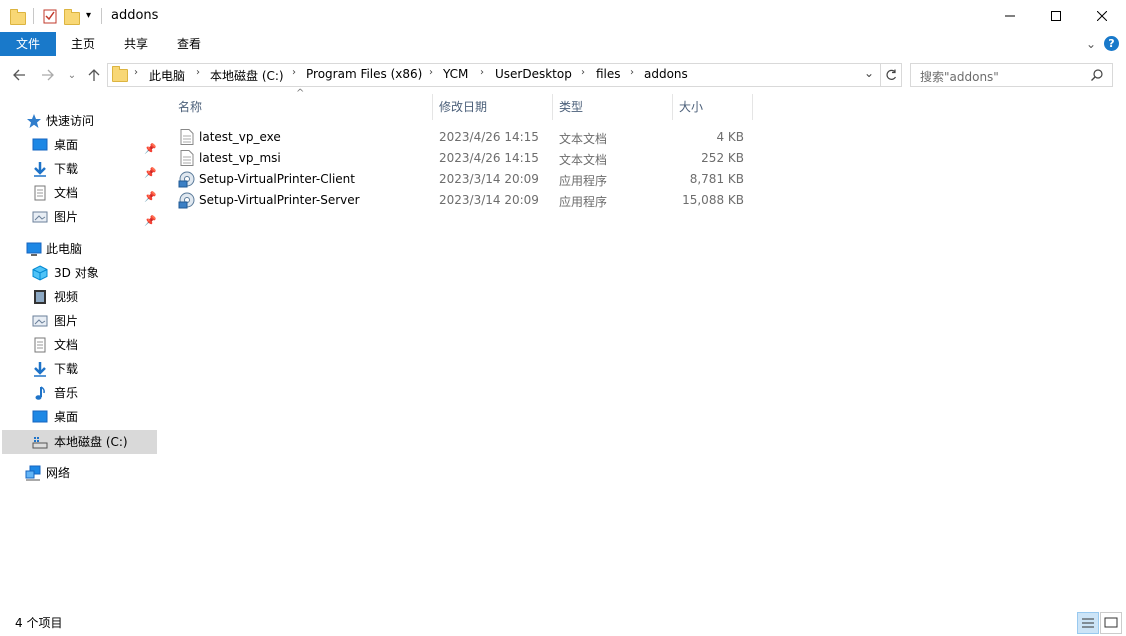 This screenshot has height=636, width=1126. Describe the element at coordinates (186, 200) in the screenshot. I see `installer-icon` at that location.